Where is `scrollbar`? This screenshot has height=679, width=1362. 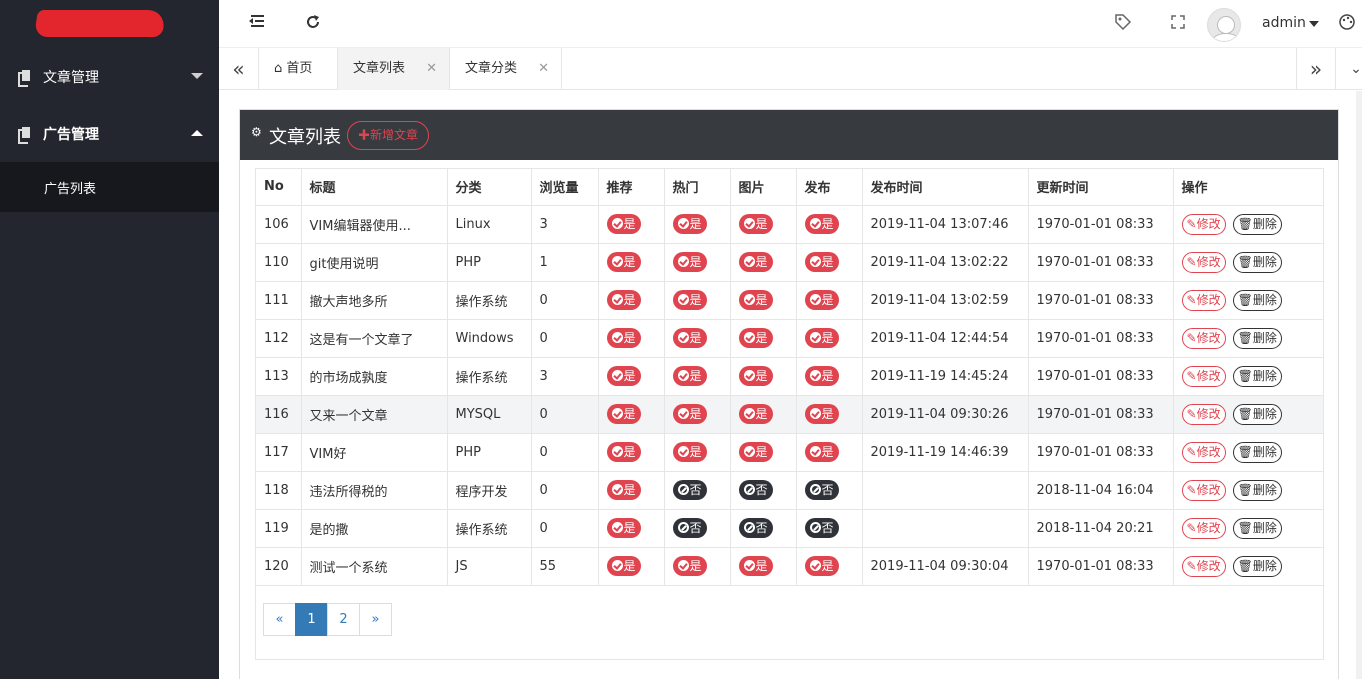
scrollbar is located at coordinates (1359, 385).